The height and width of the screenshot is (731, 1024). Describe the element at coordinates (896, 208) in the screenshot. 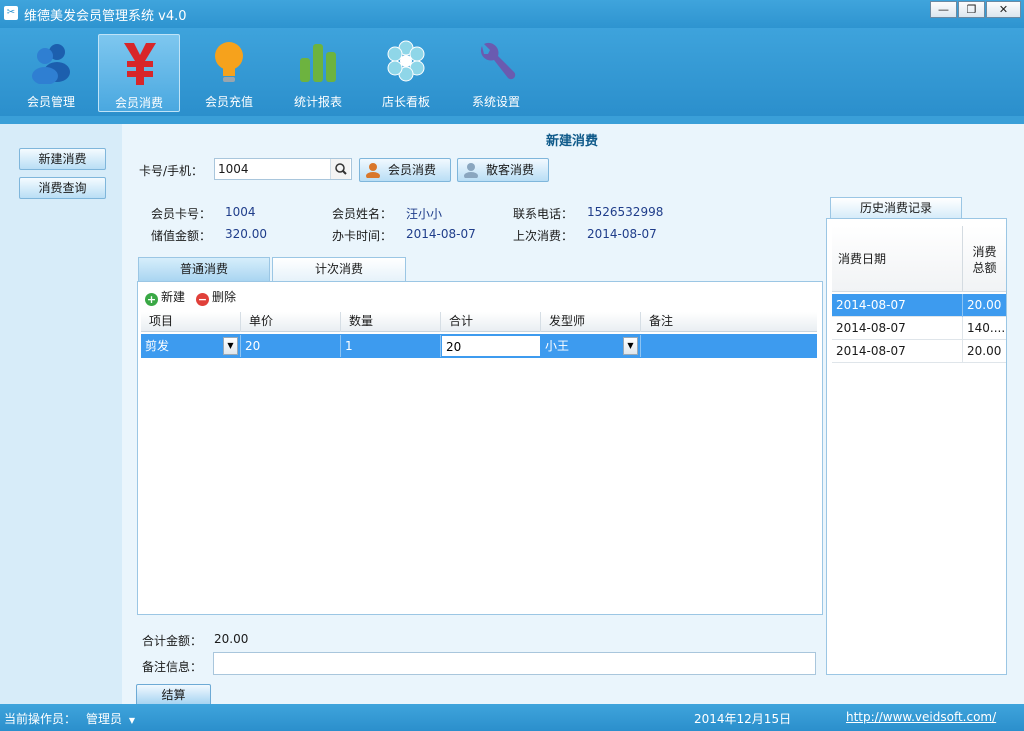

I see `tab-history: 历史消费记录` at that location.